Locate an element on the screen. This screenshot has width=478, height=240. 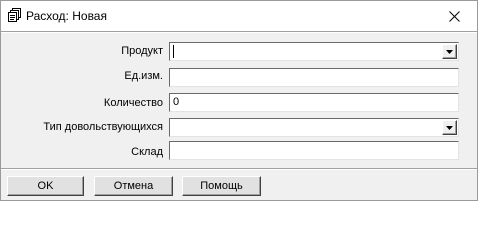
close-icon is located at coordinates (454, 16).